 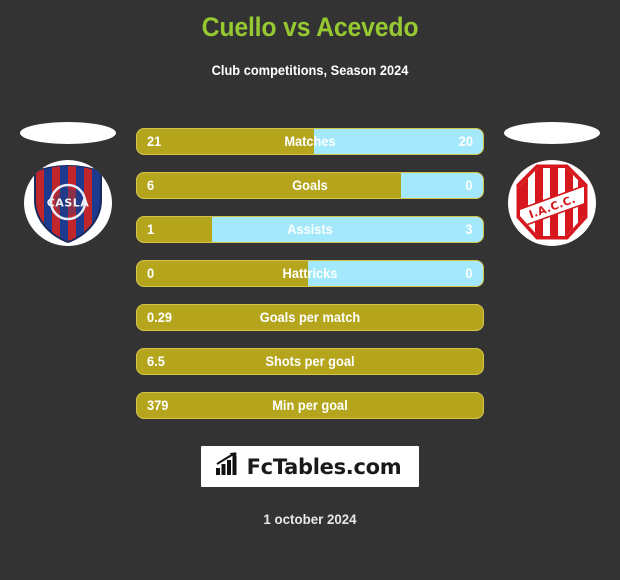 I want to click on stat-label: Matches, so click(x=310, y=141).